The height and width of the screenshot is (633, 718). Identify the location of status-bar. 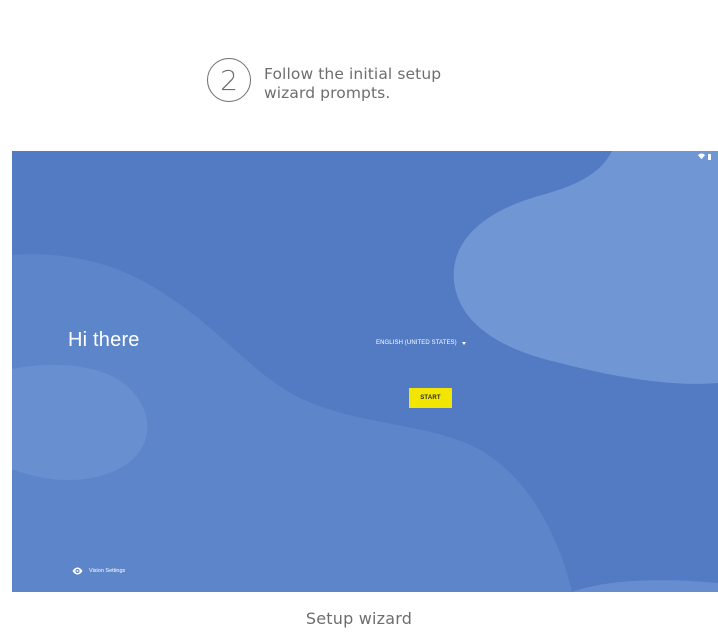
(704, 156).